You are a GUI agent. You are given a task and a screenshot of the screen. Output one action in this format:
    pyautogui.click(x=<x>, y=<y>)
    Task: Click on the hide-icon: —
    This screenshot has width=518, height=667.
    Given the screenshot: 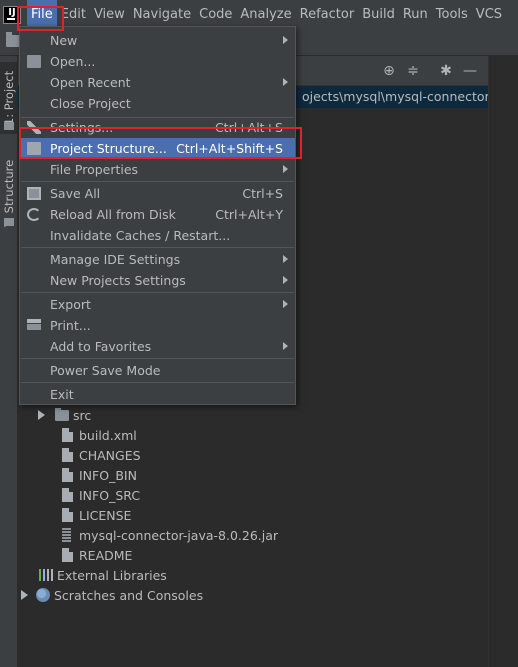 What is the action you would take?
    pyautogui.click(x=470, y=71)
    